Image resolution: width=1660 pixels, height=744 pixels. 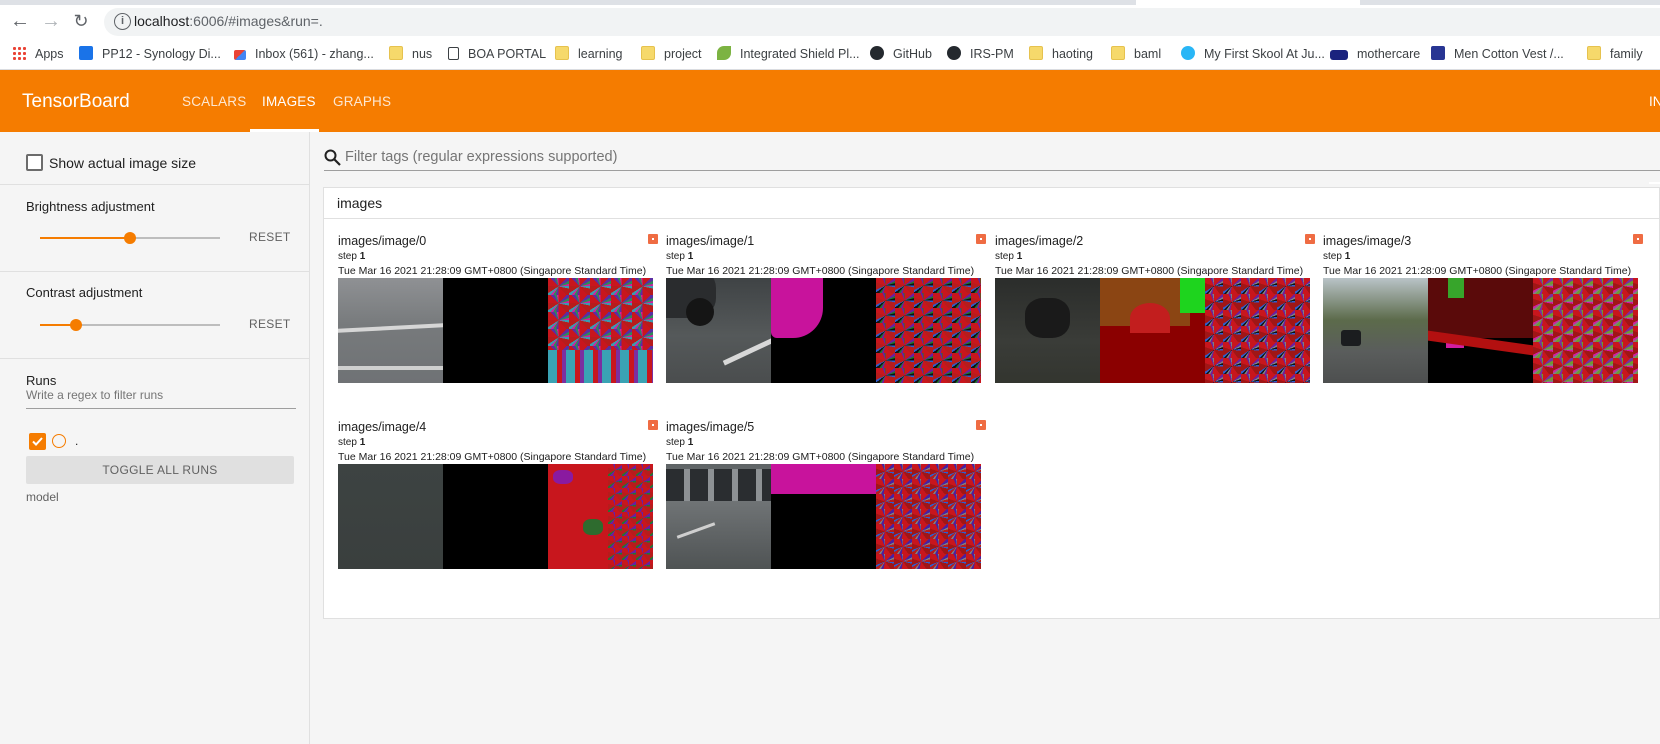 I want to click on tab-graphs: GRAPHS, so click(x=362, y=101).